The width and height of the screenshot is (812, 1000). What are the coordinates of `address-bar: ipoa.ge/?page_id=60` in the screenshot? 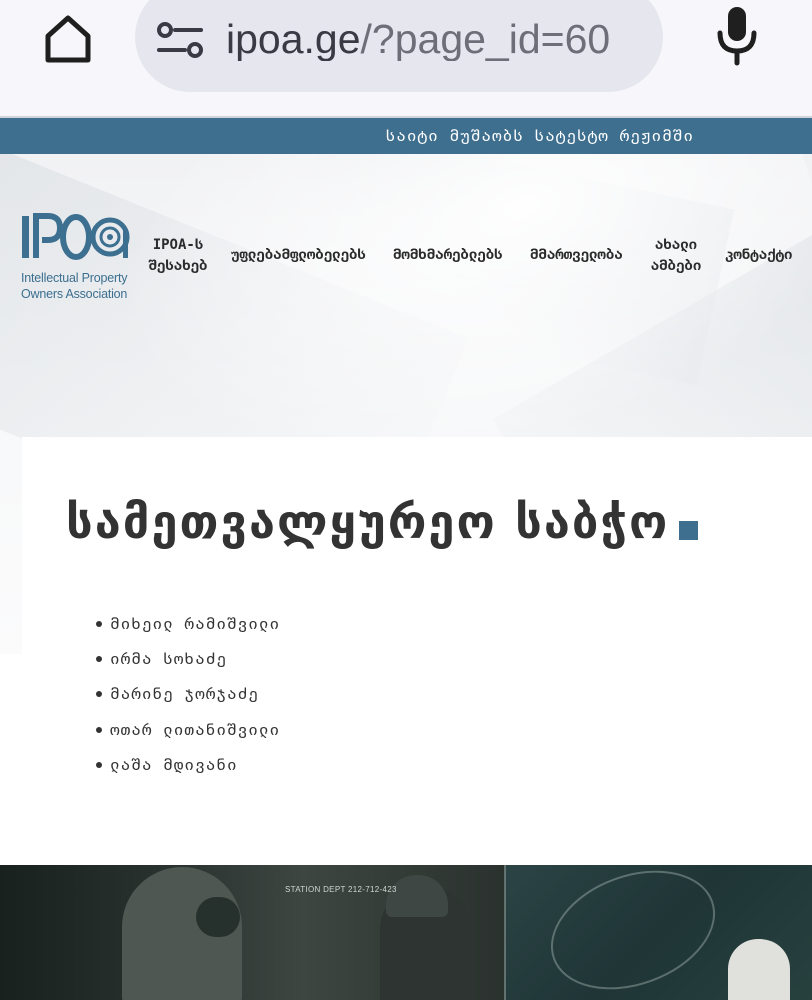 It's located at (399, 46).